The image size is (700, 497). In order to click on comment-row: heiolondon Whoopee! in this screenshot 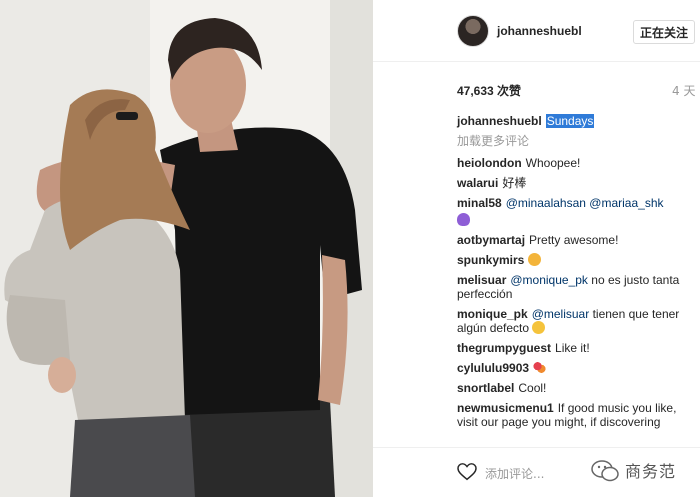, I will do `click(577, 163)`.